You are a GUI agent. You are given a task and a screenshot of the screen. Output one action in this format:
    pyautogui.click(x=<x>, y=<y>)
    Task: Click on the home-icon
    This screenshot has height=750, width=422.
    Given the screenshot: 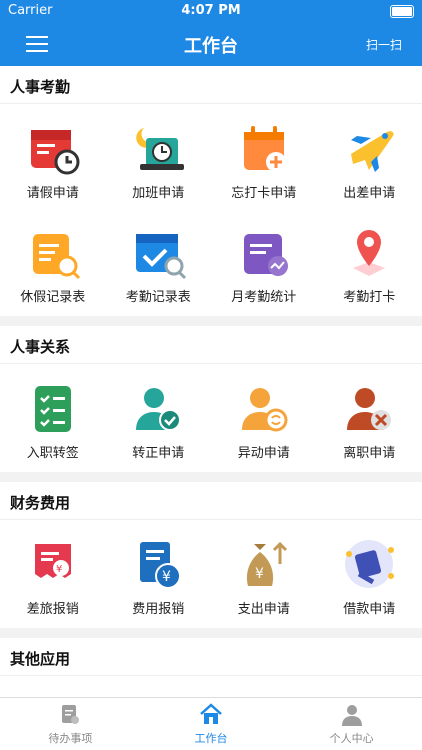 What is the action you would take?
    pyautogui.click(x=211, y=713)
    